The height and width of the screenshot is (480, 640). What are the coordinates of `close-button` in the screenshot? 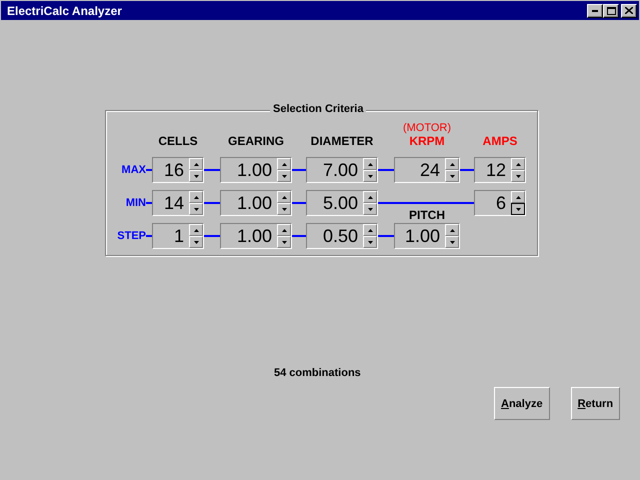 It's located at (629, 11).